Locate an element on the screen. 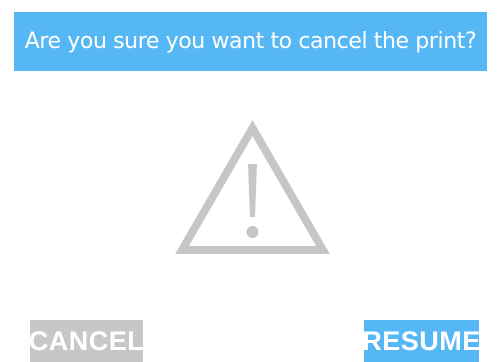  resume-button-label: RESUME is located at coordinates (421, 340).